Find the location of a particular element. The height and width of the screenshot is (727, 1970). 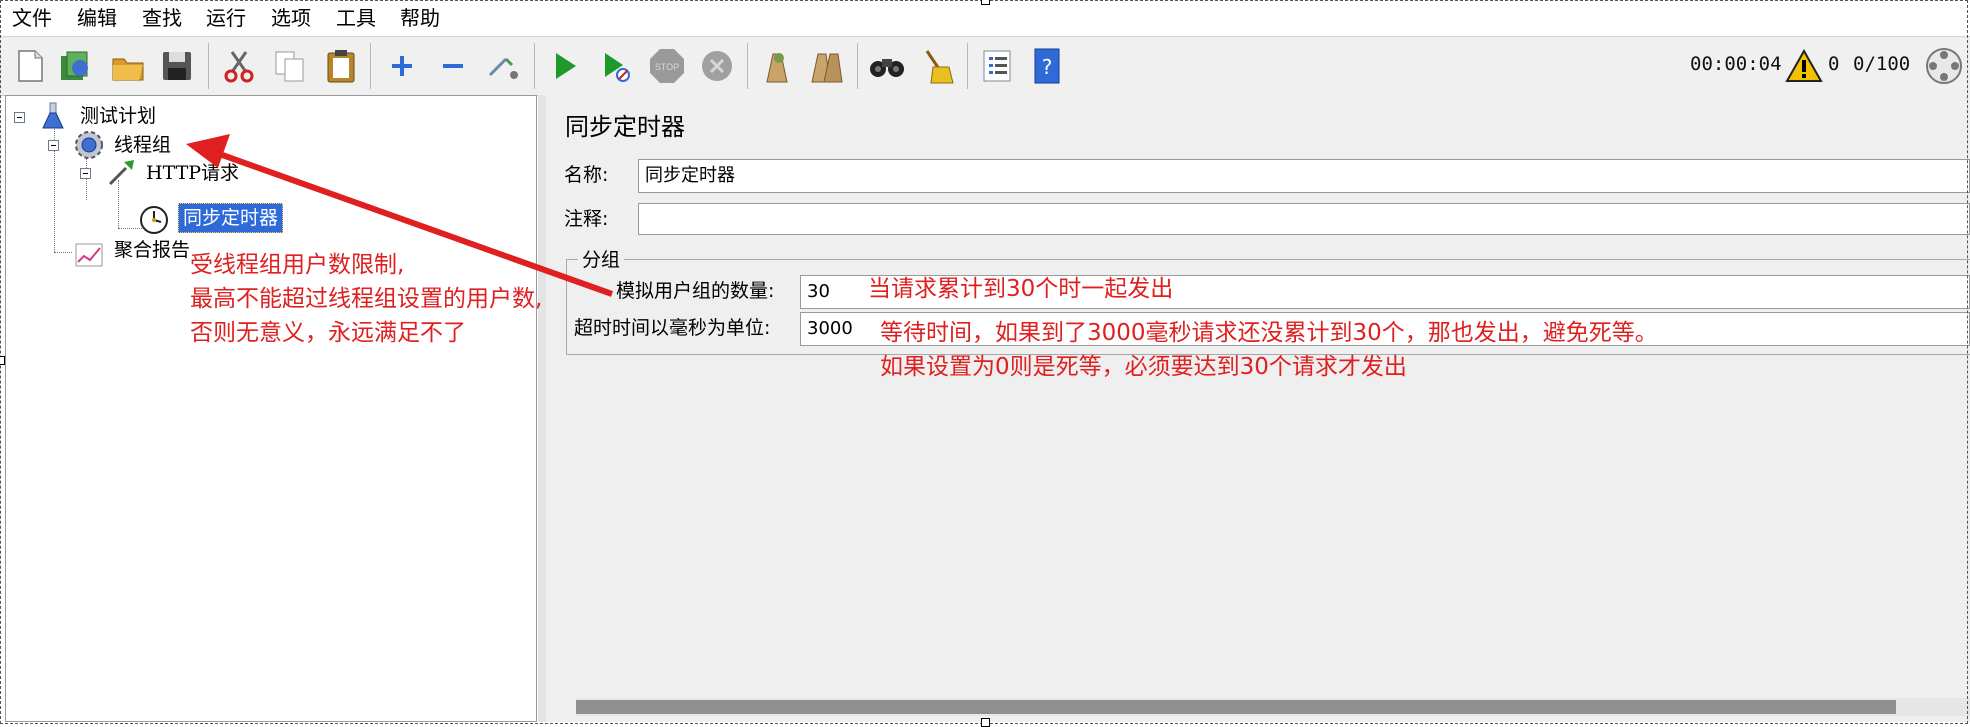

gear-icon is located at coordinates (89, 147).